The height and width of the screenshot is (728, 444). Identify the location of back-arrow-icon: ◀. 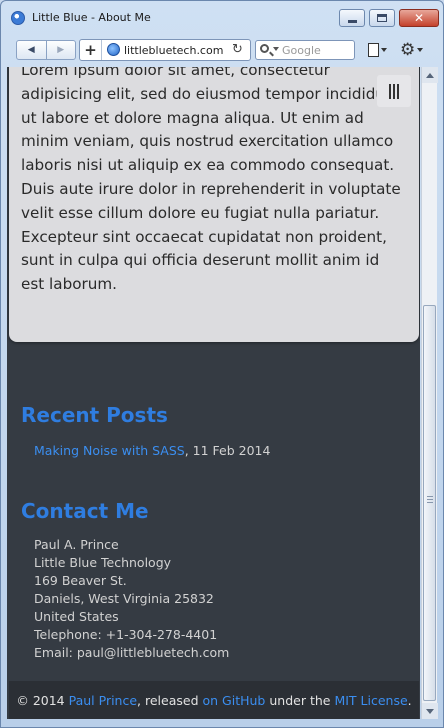
(31, 50).